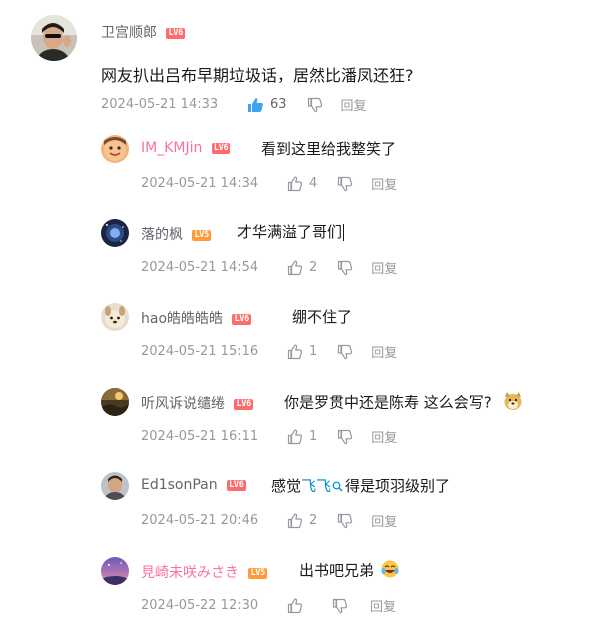 This screenshot has height=640, width=594. I want to click on reply-time: 2024-05-21 14:54, so click(200, 267).